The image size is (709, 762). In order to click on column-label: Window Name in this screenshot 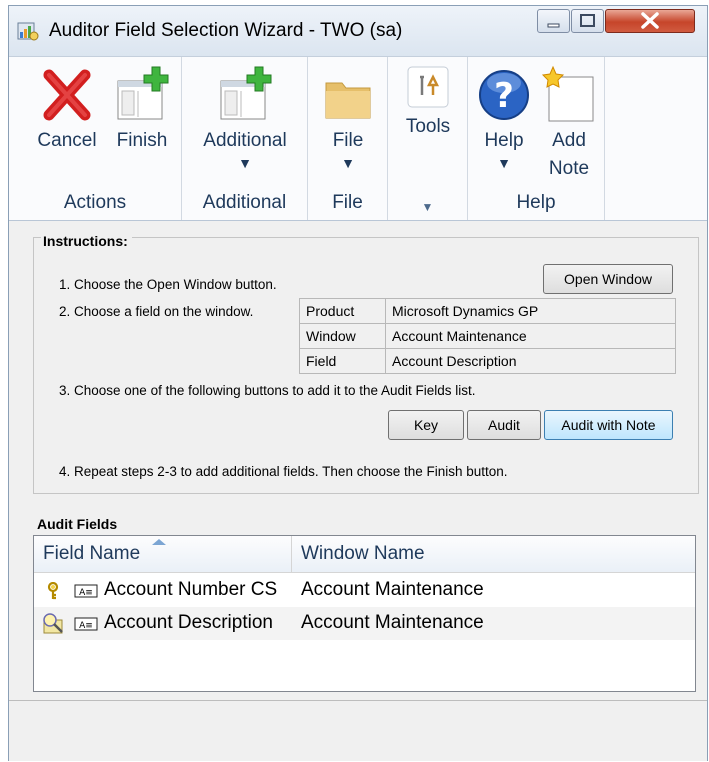, I will do `click(363, 553)`.